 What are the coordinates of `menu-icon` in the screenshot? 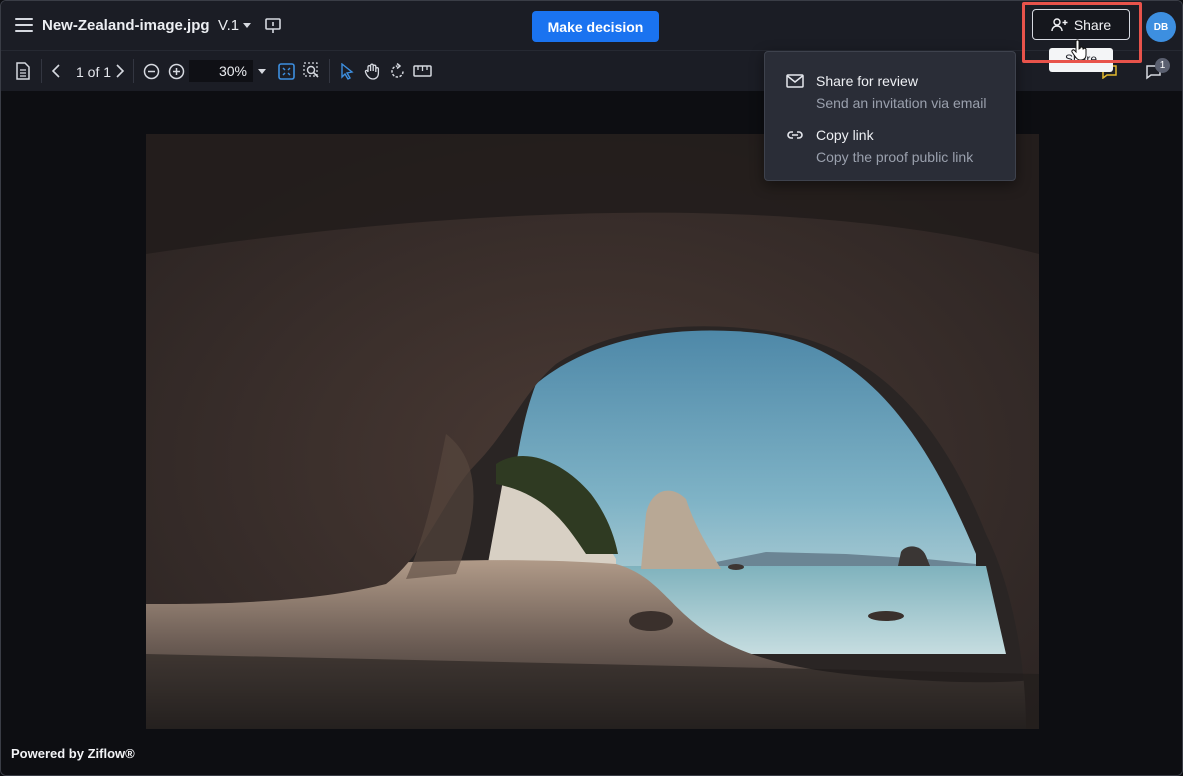 It's located at (24, 25).